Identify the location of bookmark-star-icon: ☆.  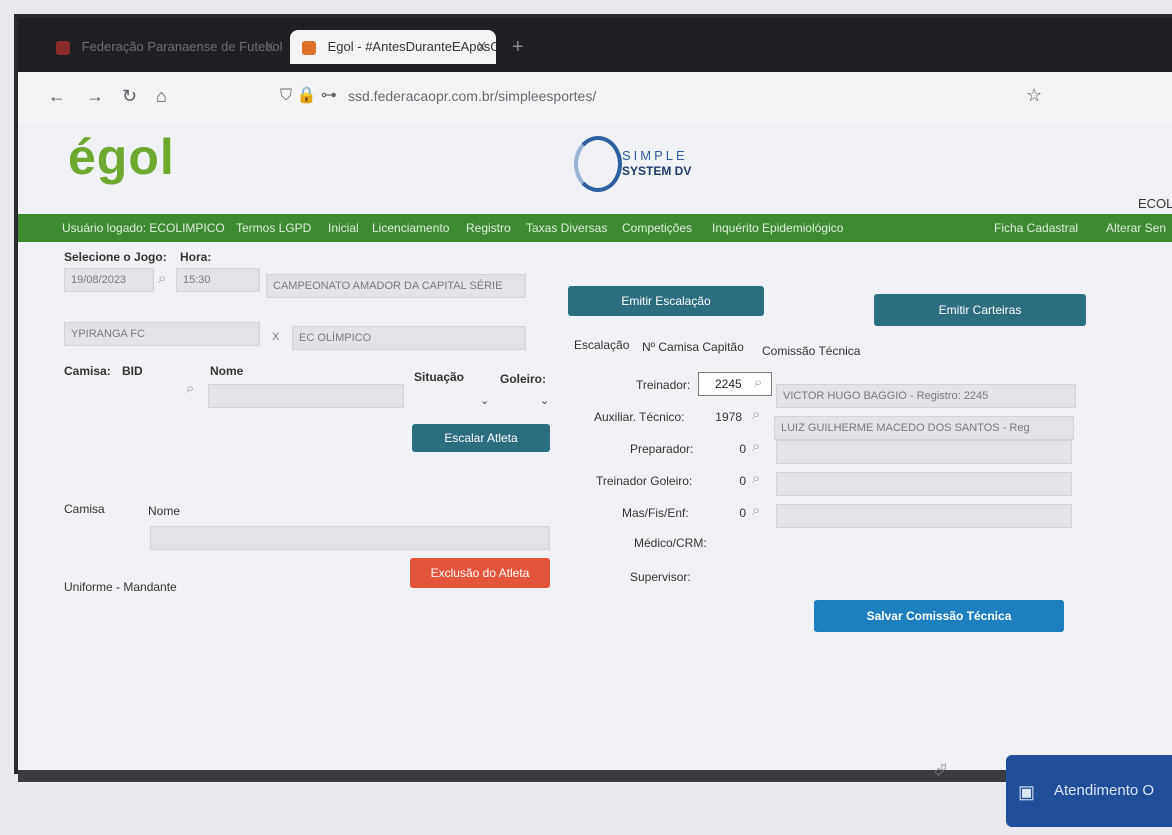
(1034, 95).